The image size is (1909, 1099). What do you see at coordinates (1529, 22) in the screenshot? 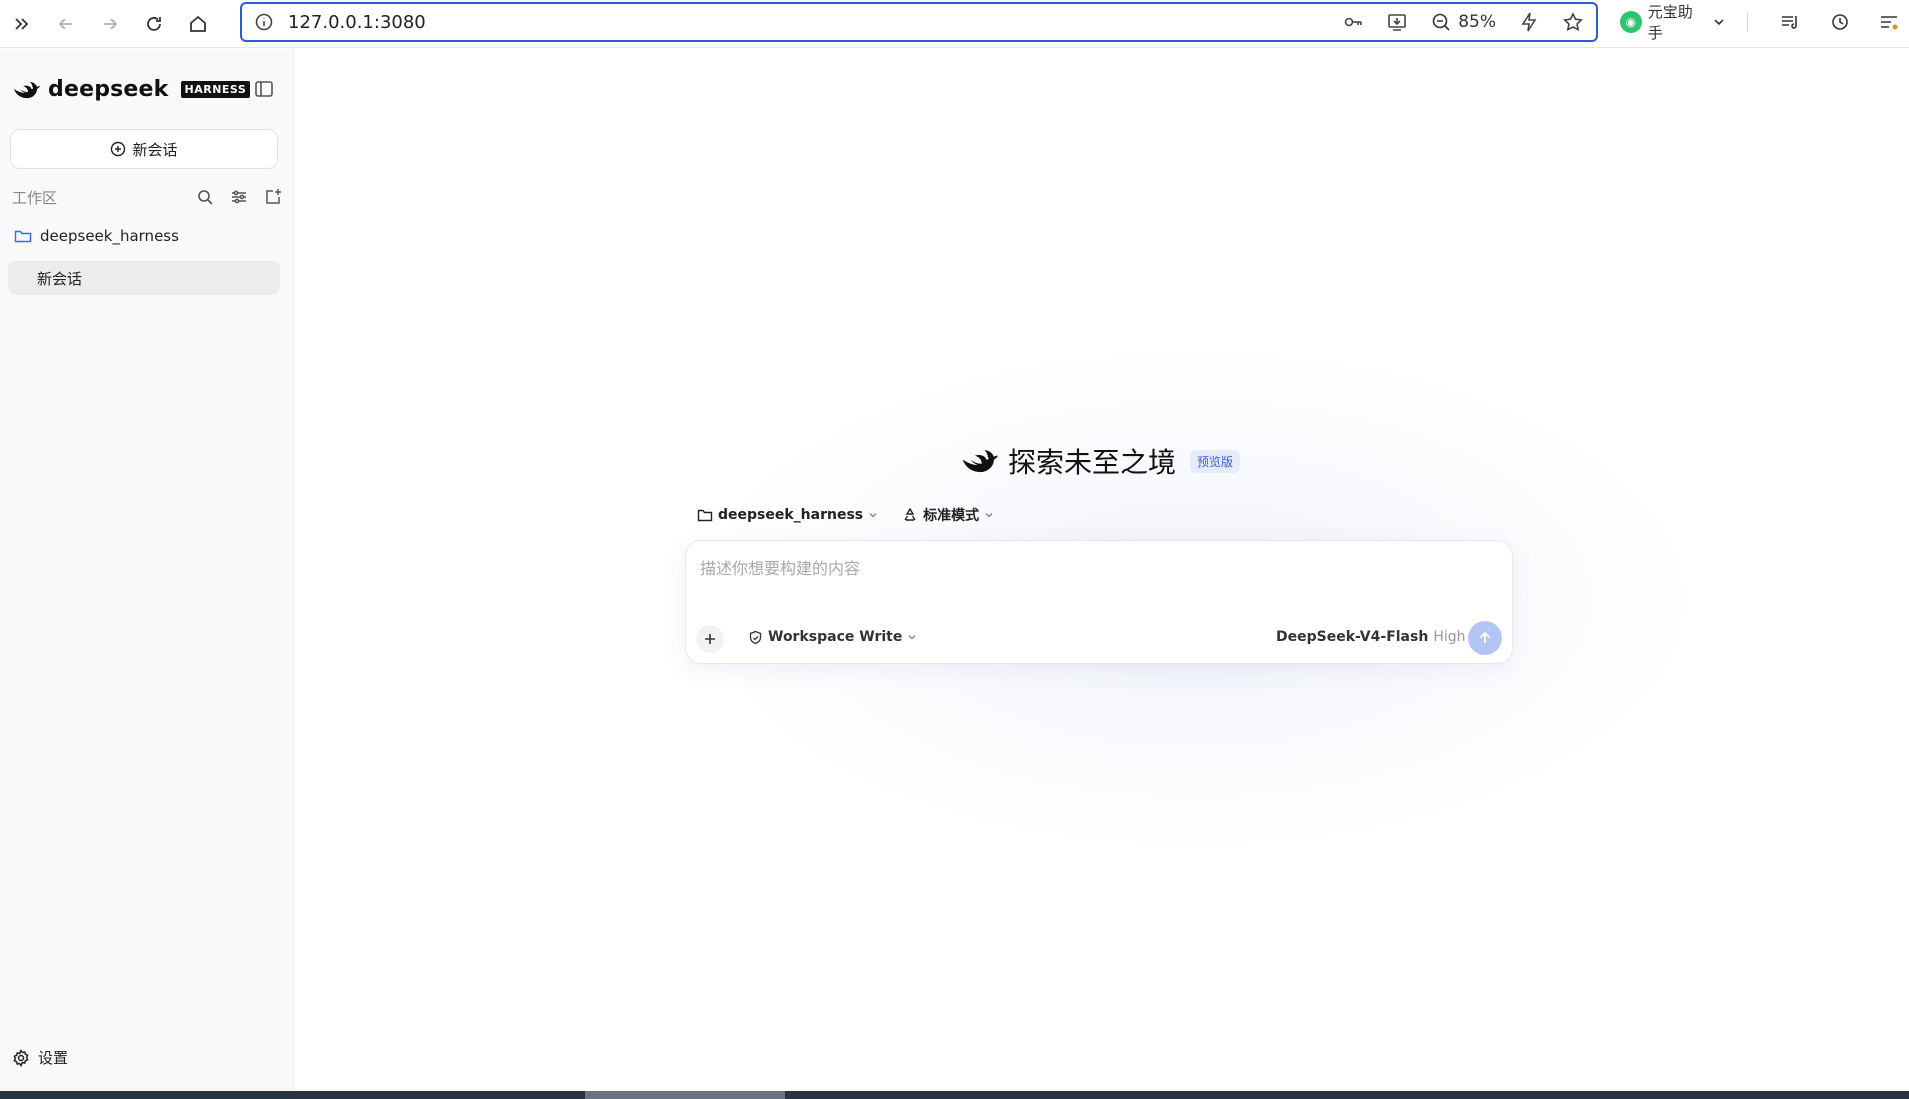
I see `lightning-icon` at bounding box center [1529, 22].